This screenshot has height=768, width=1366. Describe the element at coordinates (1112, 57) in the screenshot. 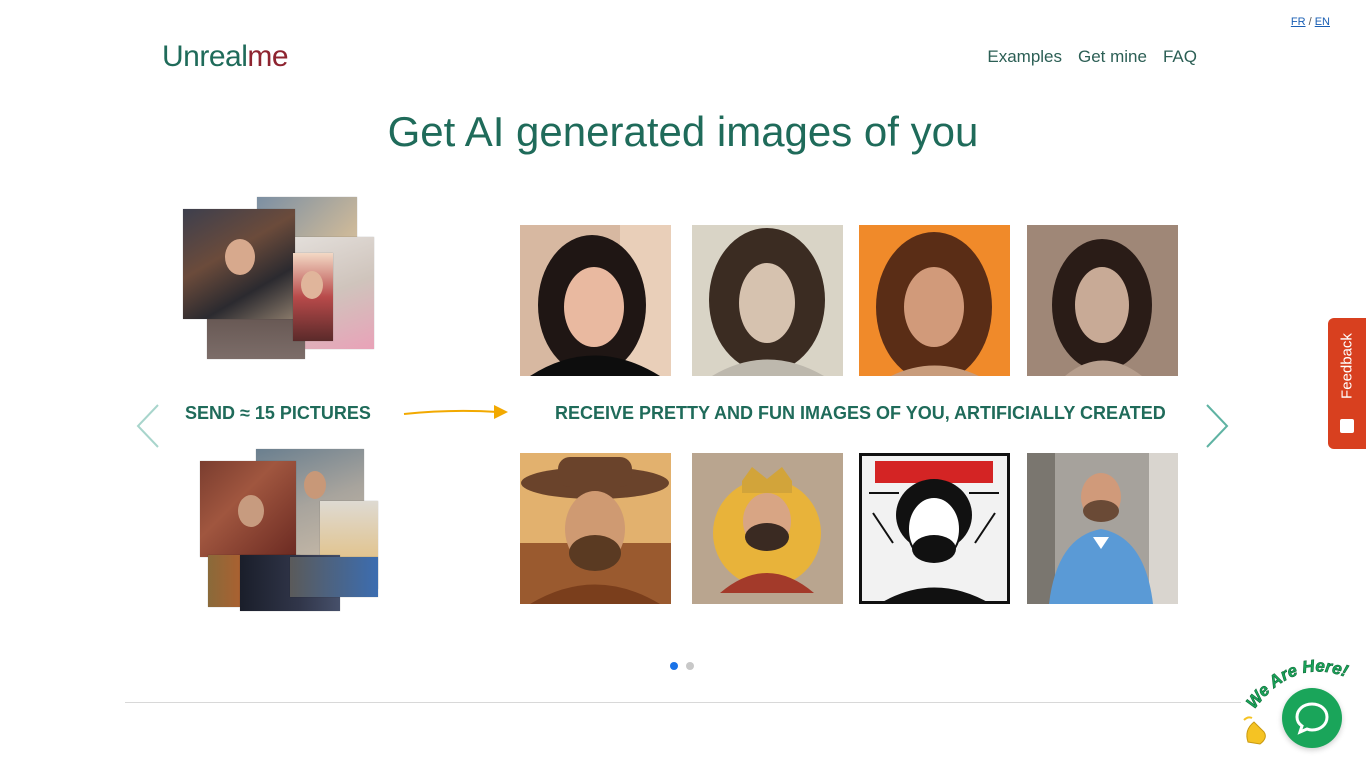

I see `nav-get-mine: Get mine` at that location.